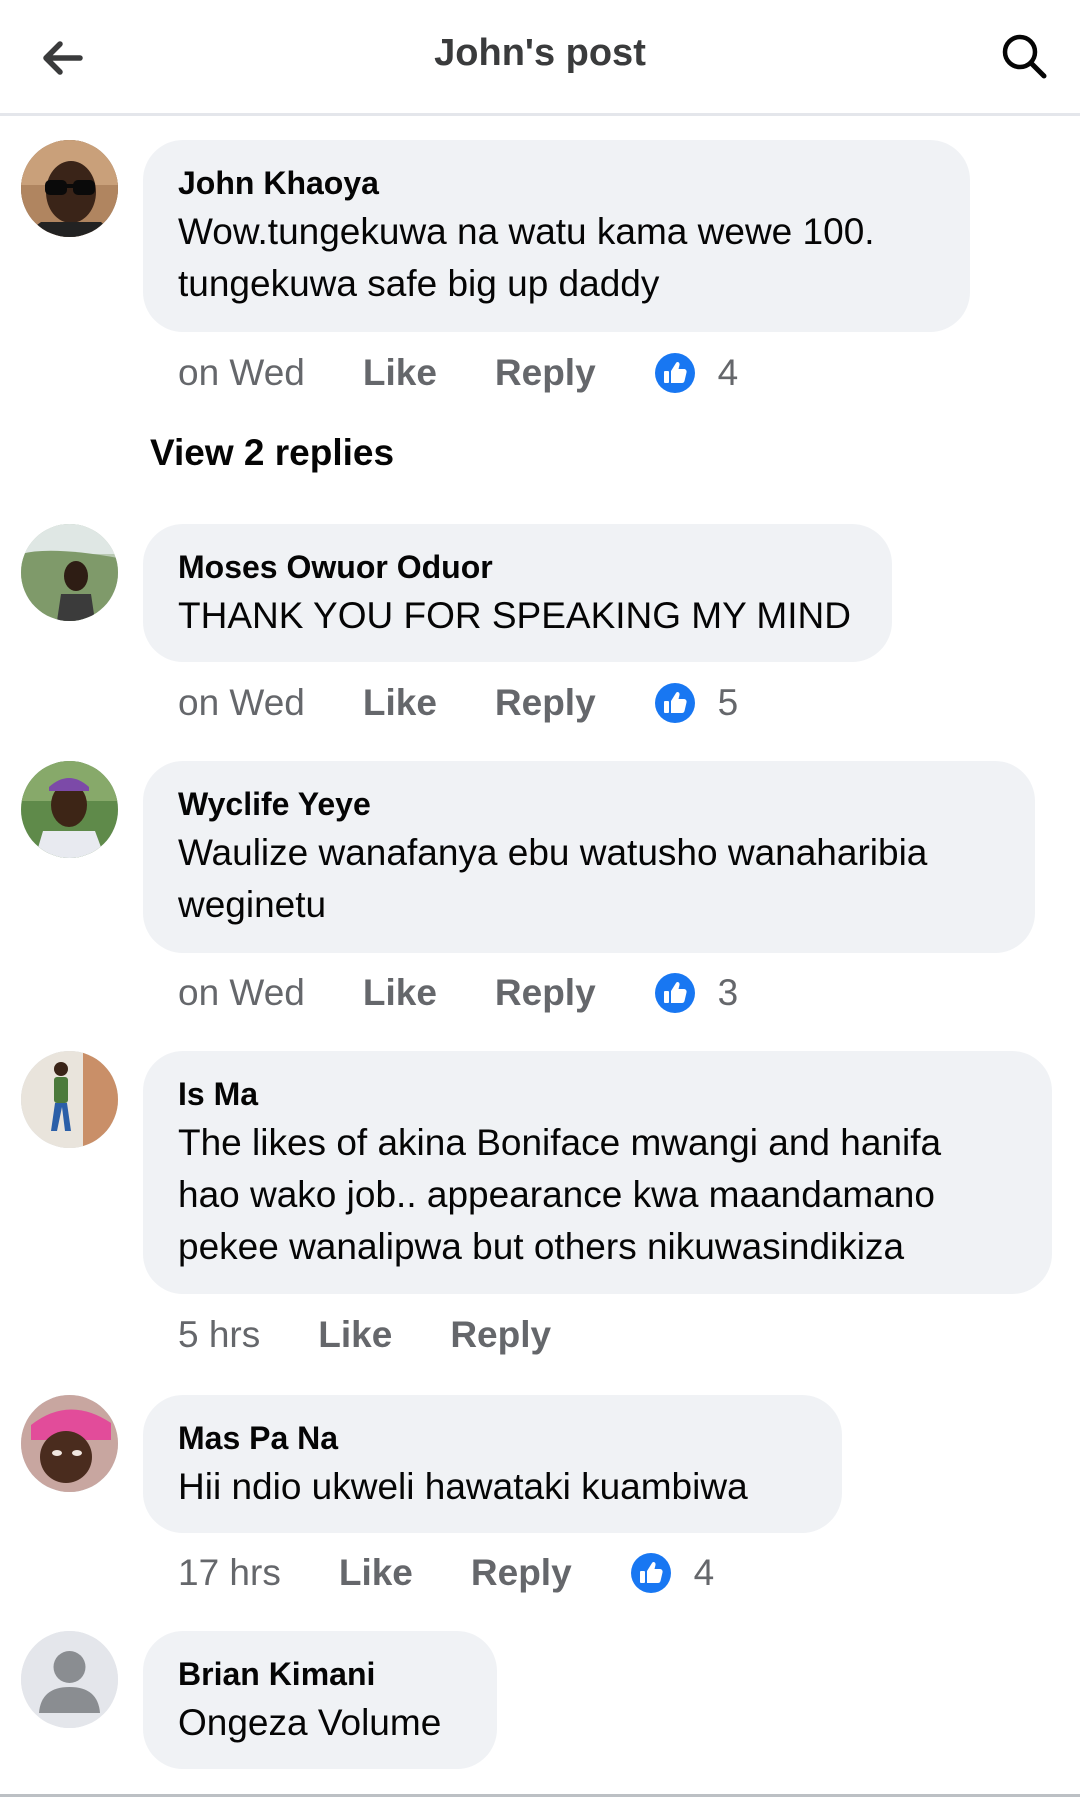 The image size is (1080, 1800). I want to click on search-button, so click(1024, 56).